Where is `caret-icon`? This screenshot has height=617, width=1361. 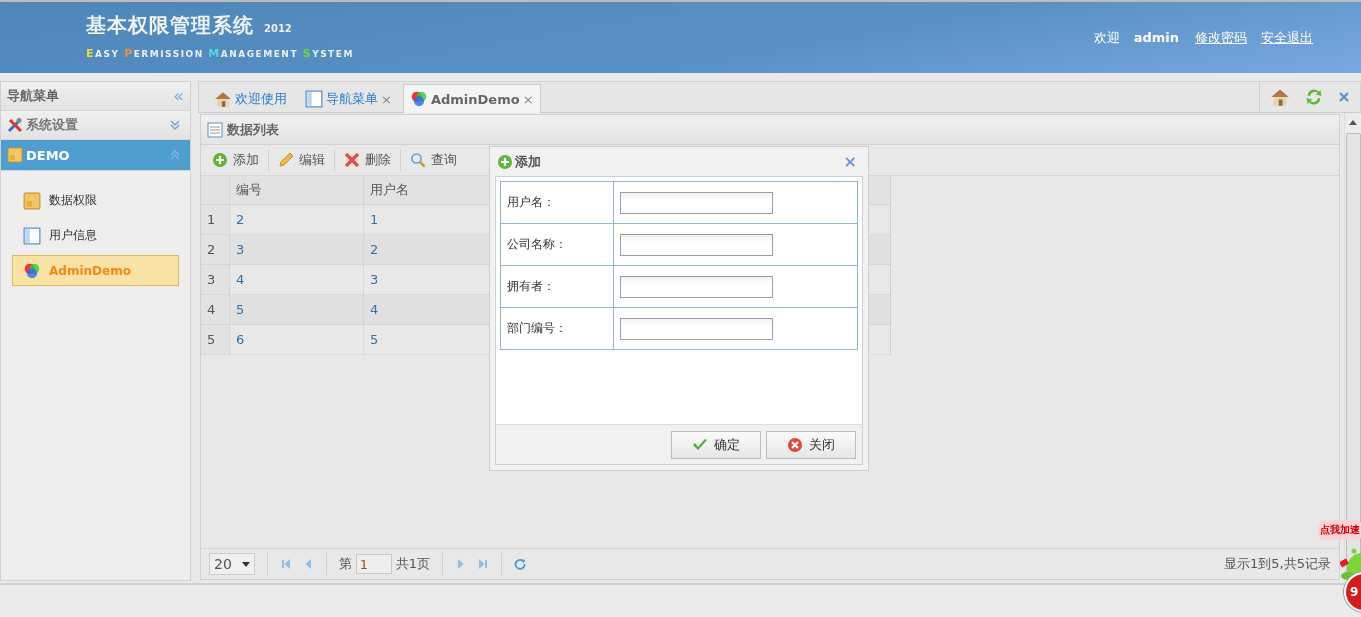
caret-icon is located at coordinates (245, 564).